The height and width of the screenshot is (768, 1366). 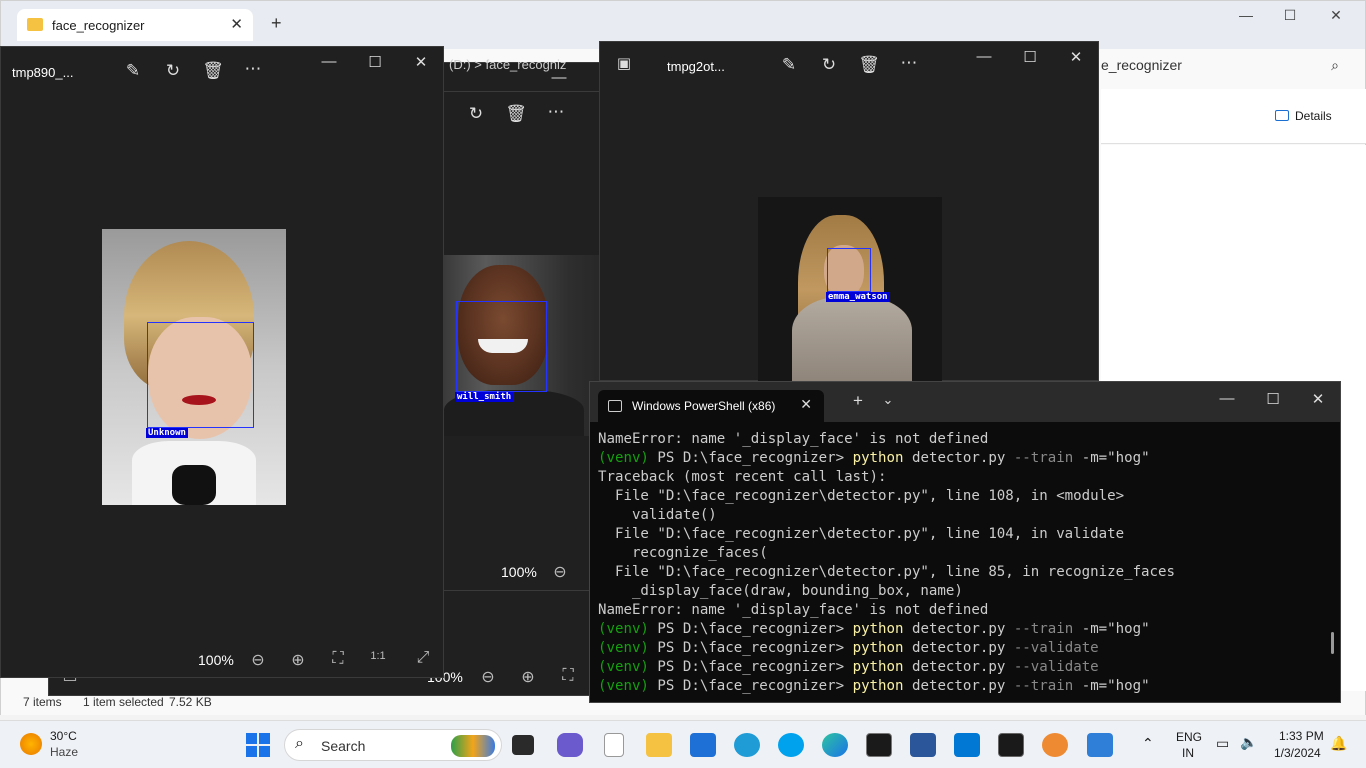 I want to click on search-icon: ⌕, so click(x=1335, y=65).